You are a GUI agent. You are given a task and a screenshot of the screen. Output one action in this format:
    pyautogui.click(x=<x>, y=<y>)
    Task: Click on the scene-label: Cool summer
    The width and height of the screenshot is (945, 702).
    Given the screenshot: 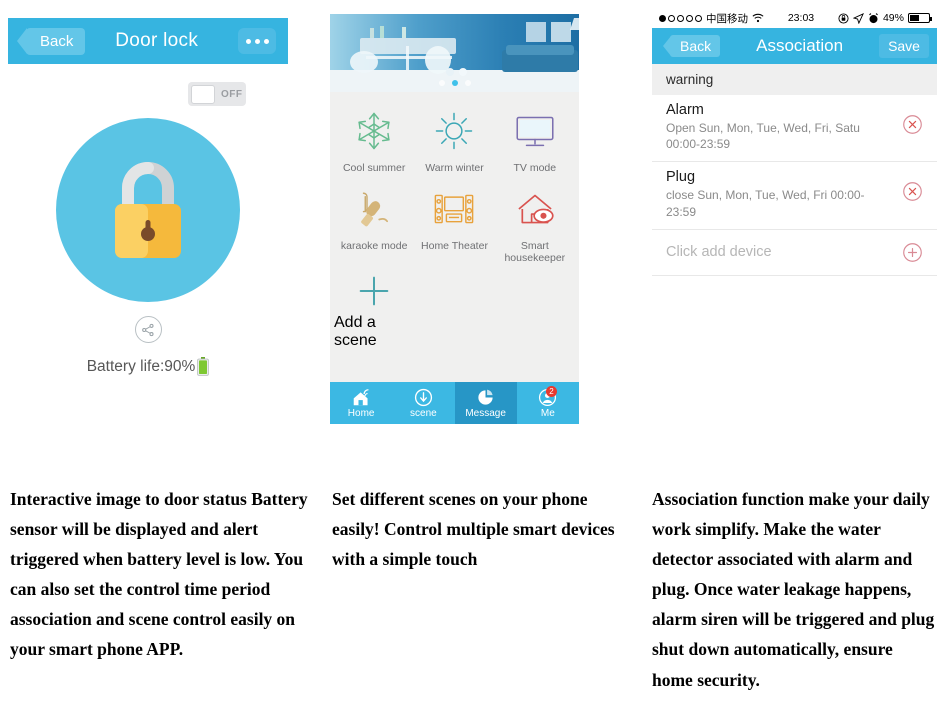 What is the action you would take?
    pyautogui.click(x=374, y=168)
    